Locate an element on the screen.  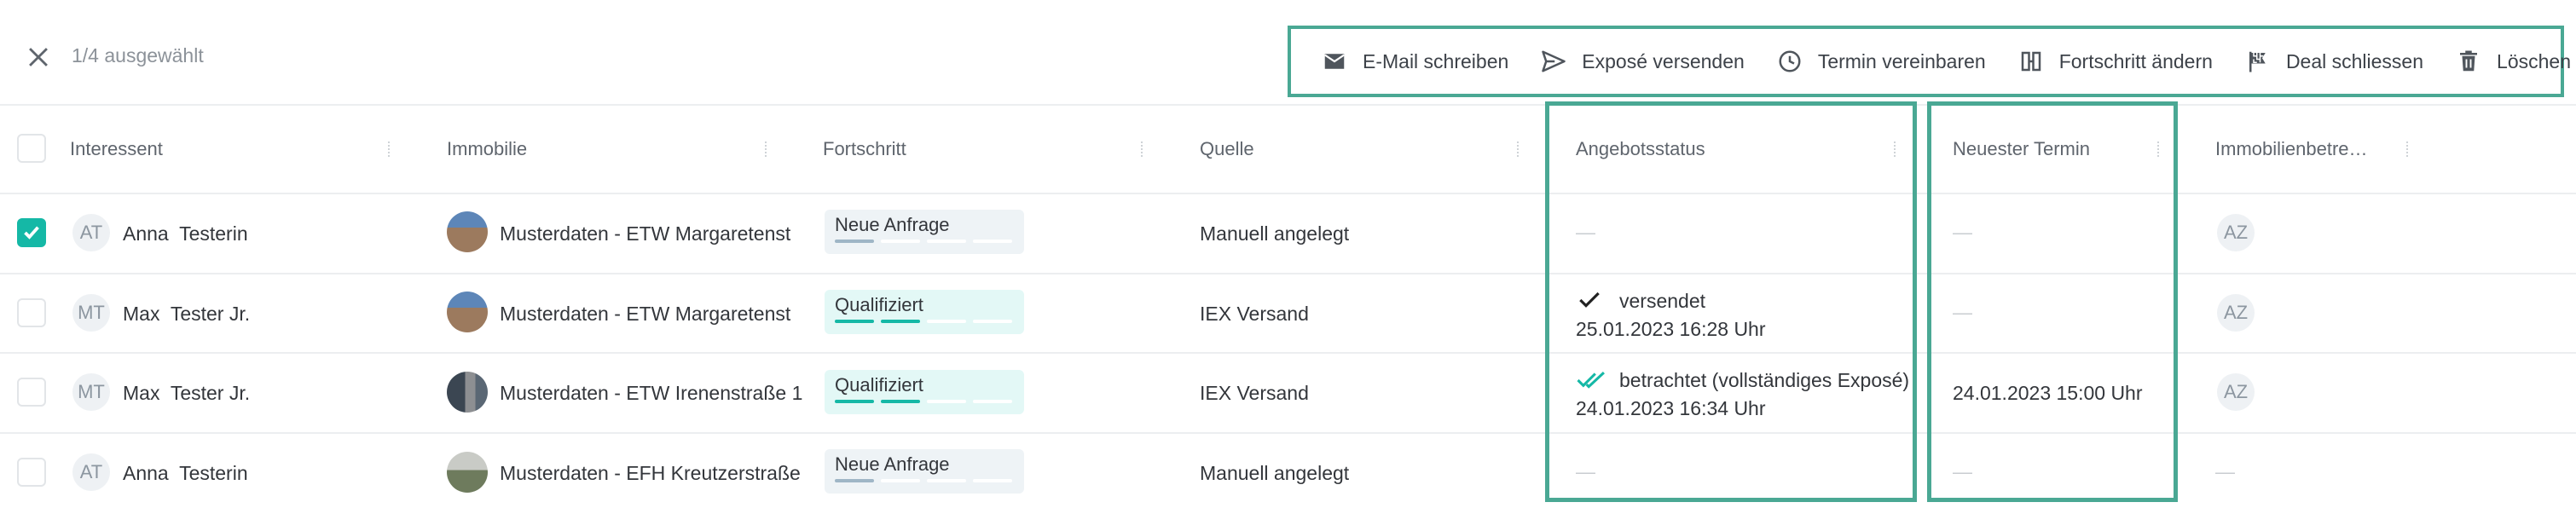
close-deal-label: Deal schliessen is located at coordinates (2355, 60).